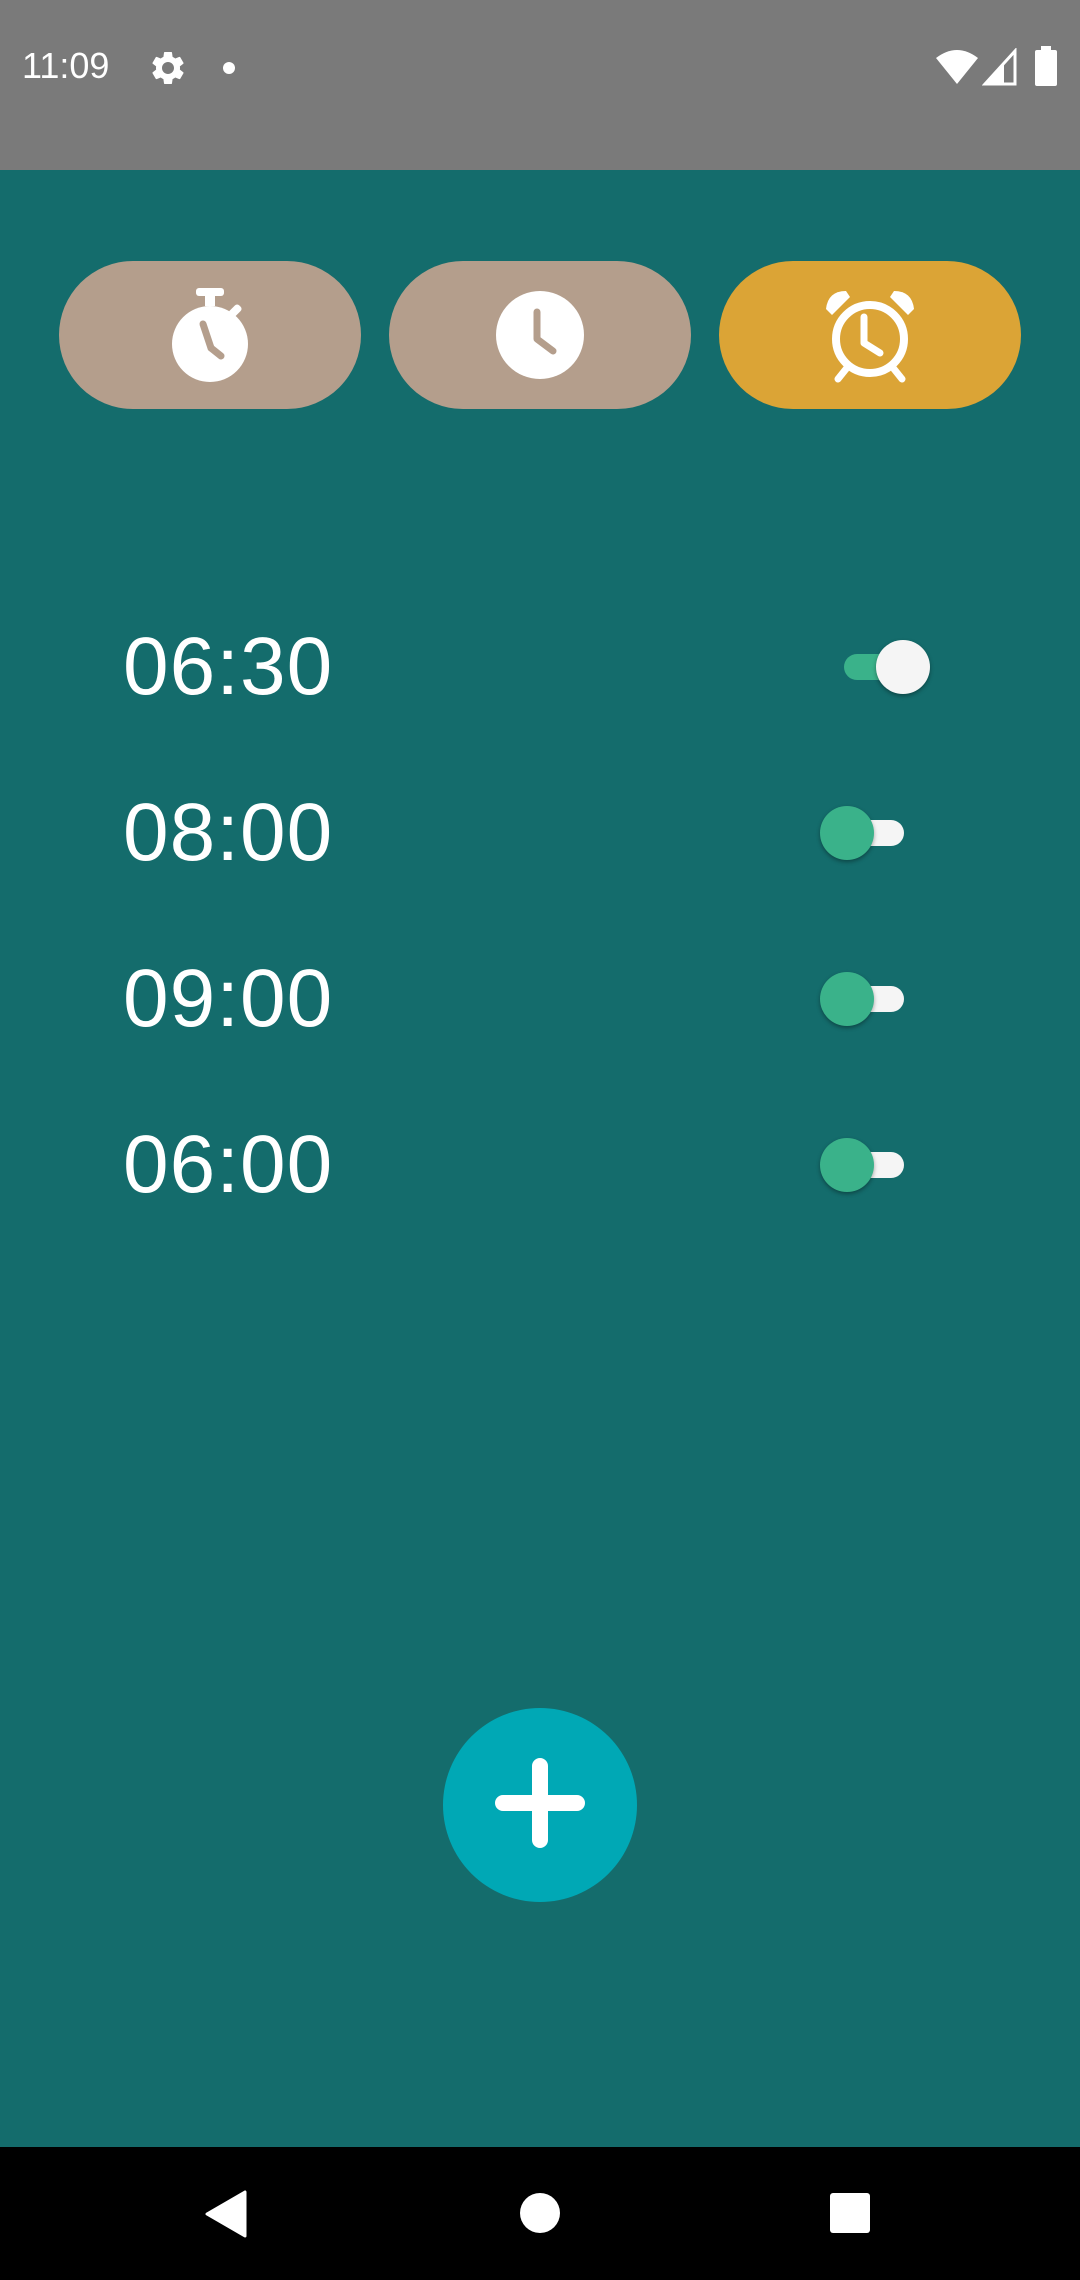 This screenshot has width=1080, height=2280. I want to click on navigation-bar, so click(540, 2213).